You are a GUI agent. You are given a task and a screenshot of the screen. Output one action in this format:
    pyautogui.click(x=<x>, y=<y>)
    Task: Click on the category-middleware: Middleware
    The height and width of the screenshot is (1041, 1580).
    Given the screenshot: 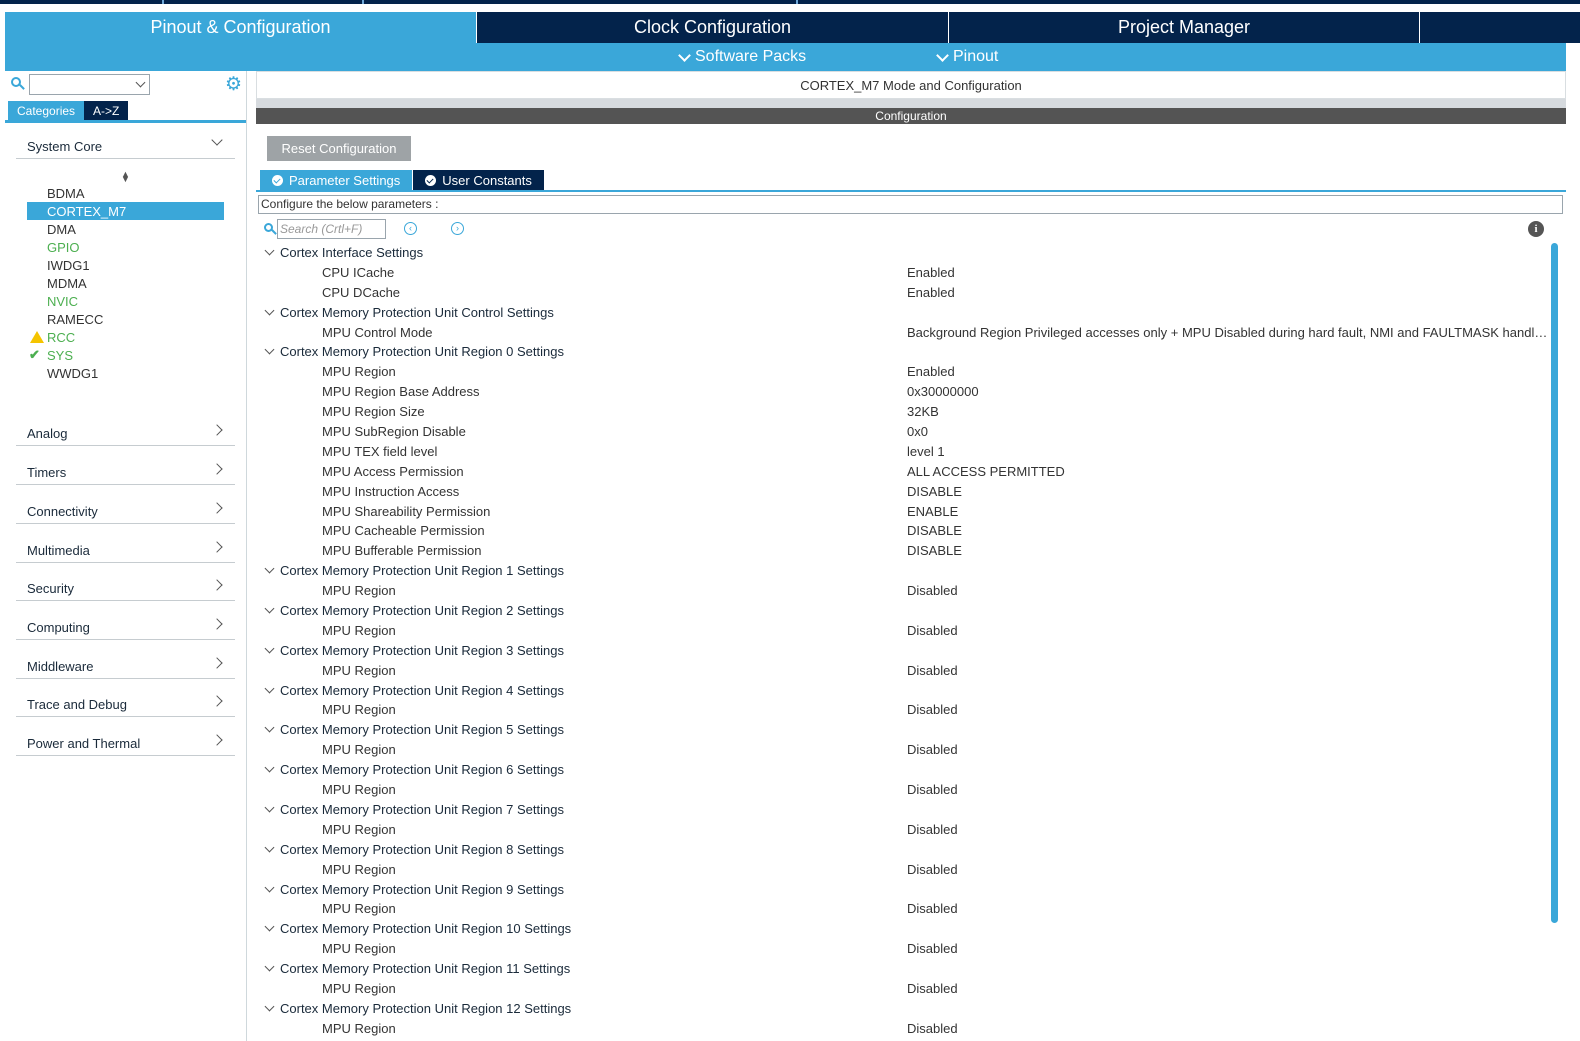 What is the action you would take?
    pyautogui.click(x=125, y=665)
    